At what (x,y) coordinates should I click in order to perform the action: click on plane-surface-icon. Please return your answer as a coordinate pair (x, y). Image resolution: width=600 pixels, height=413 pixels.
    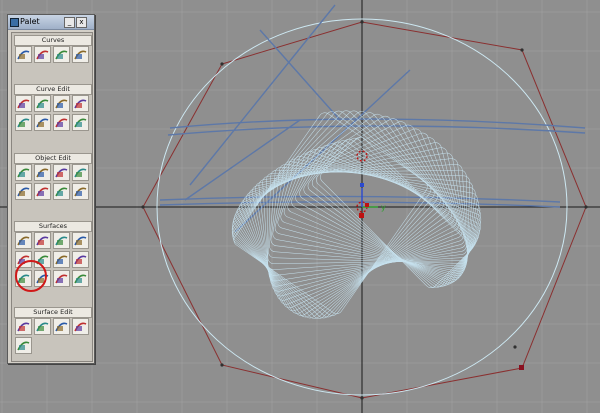
    Looking at the image, I should click on (42, 241).